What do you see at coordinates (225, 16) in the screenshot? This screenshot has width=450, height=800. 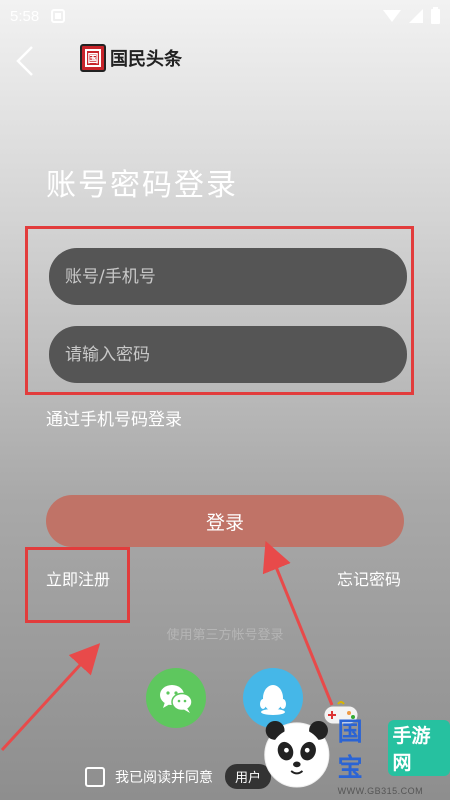 I see `status-bar: 5:58` at bounding box center [225, 16].